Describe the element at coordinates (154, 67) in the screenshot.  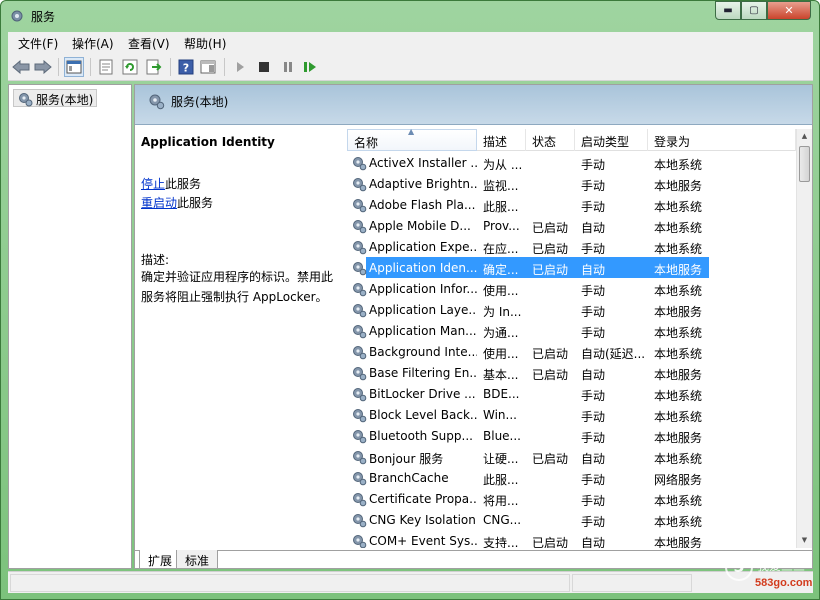
I see `export-list-icon` at that location.